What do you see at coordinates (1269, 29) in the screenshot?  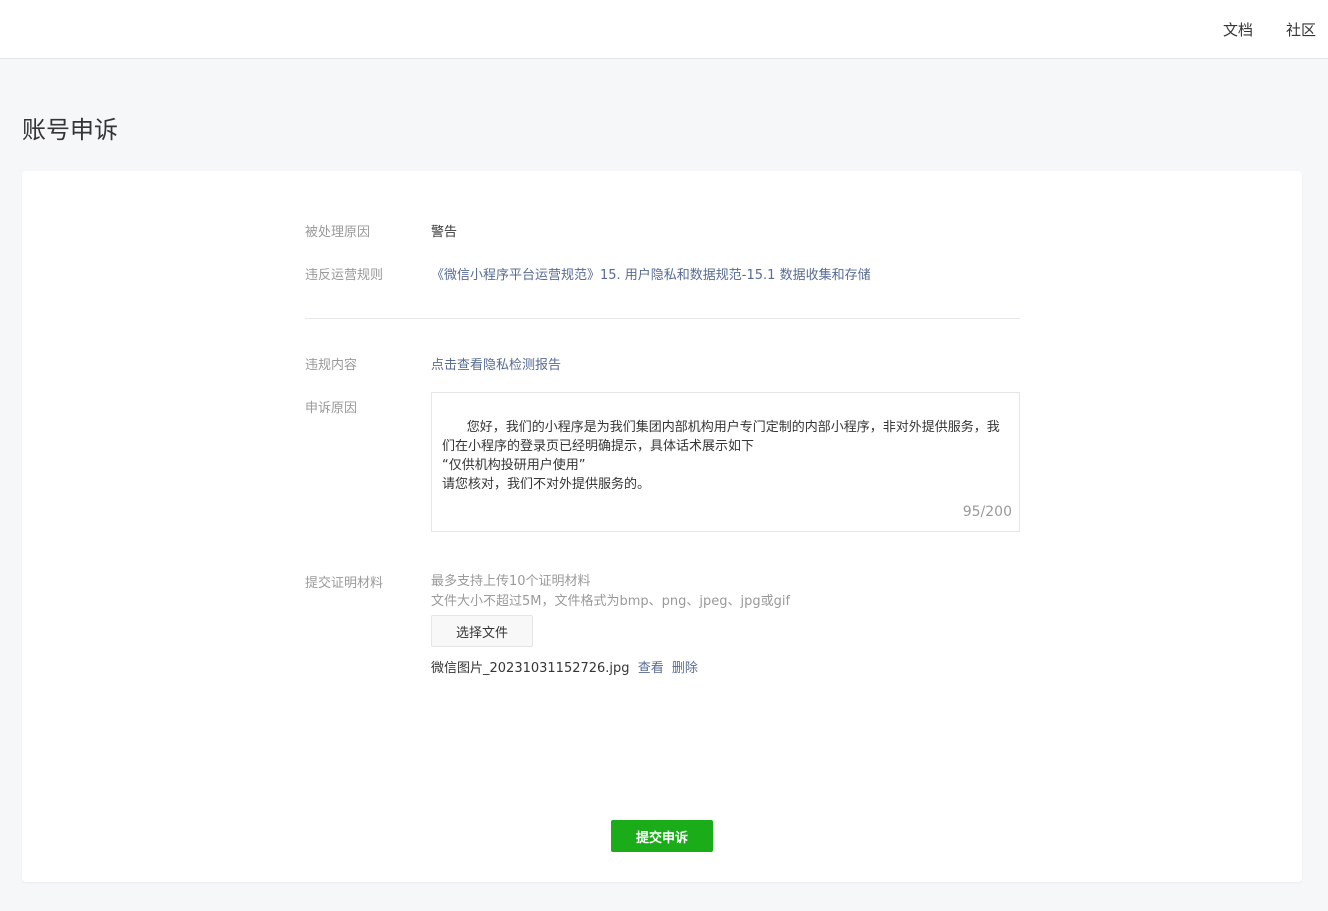 I see `top-nav: 文档 社区` at bounding box center [1269, 29].